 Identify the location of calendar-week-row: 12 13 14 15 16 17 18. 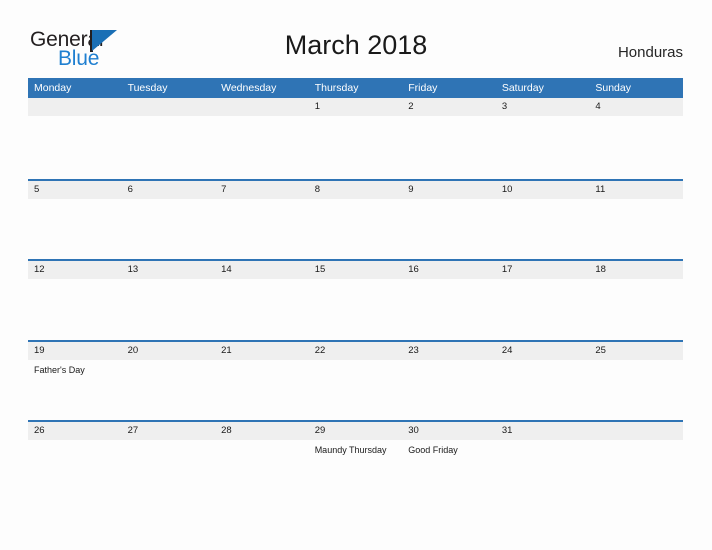
(355, 299).